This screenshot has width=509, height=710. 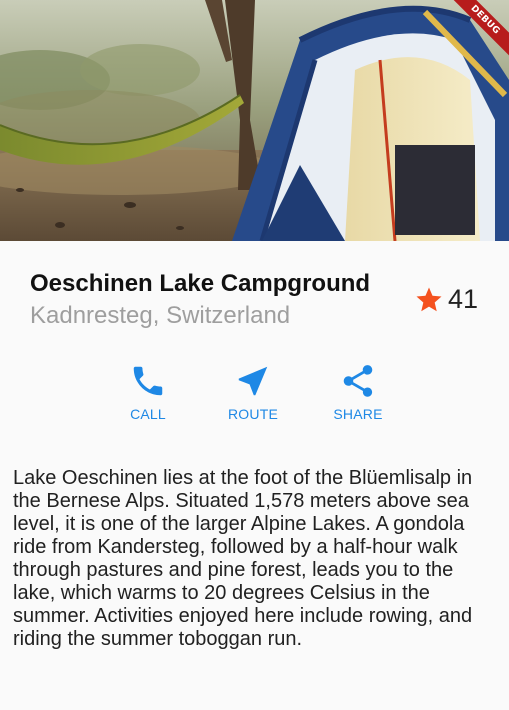 What do you see at coordinates (462, 299) in the screenshot?
I see `rating-count: 41` at bounding box center [462, 299].